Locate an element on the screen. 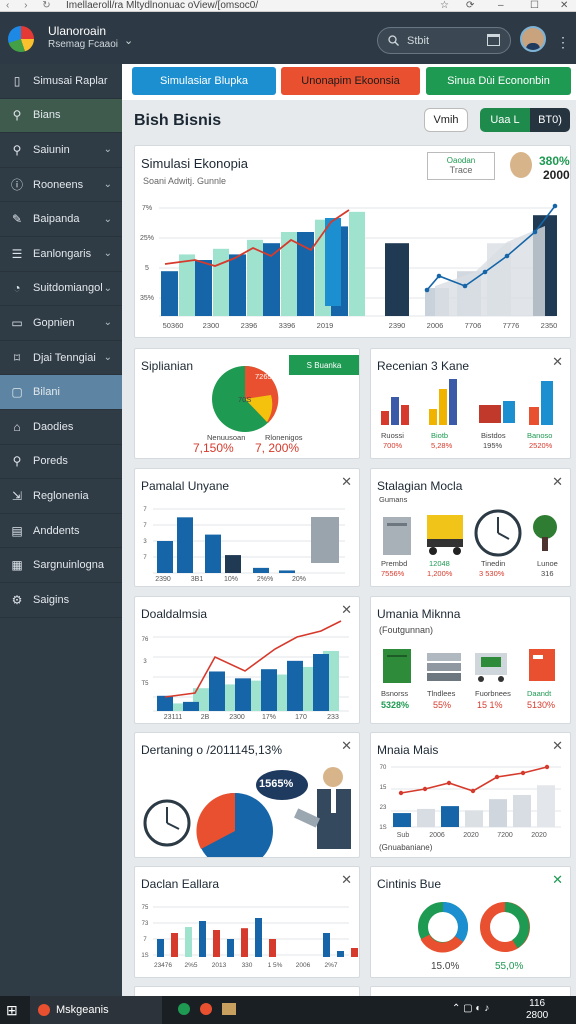 The image size is (576, 1024). sidebar-item-4: ✎ Baipanda ⌄ is located at coordinates (61, 219).